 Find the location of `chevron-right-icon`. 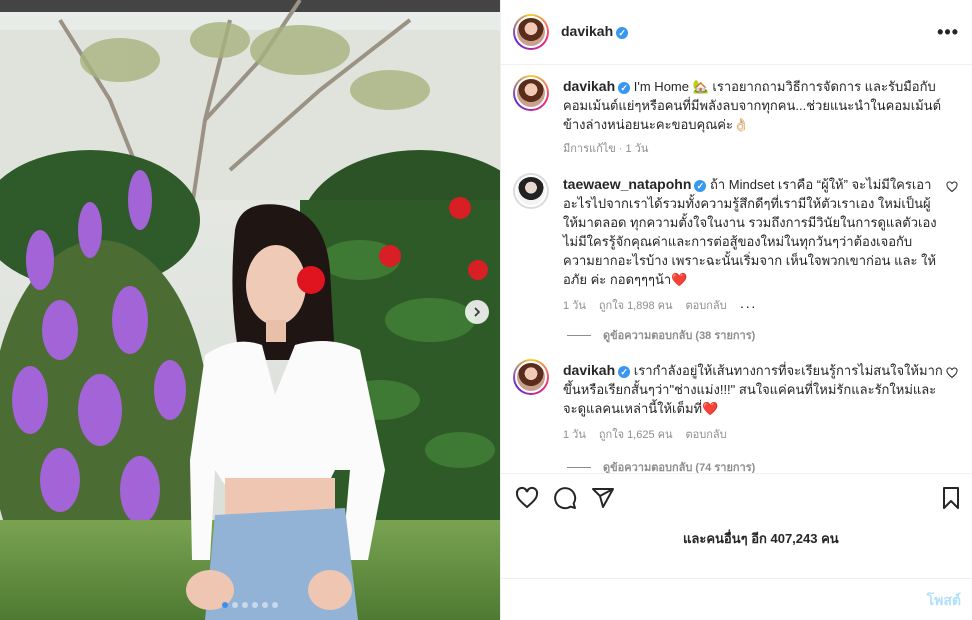

chevron-right-icon is located at coordinates (477, 312).